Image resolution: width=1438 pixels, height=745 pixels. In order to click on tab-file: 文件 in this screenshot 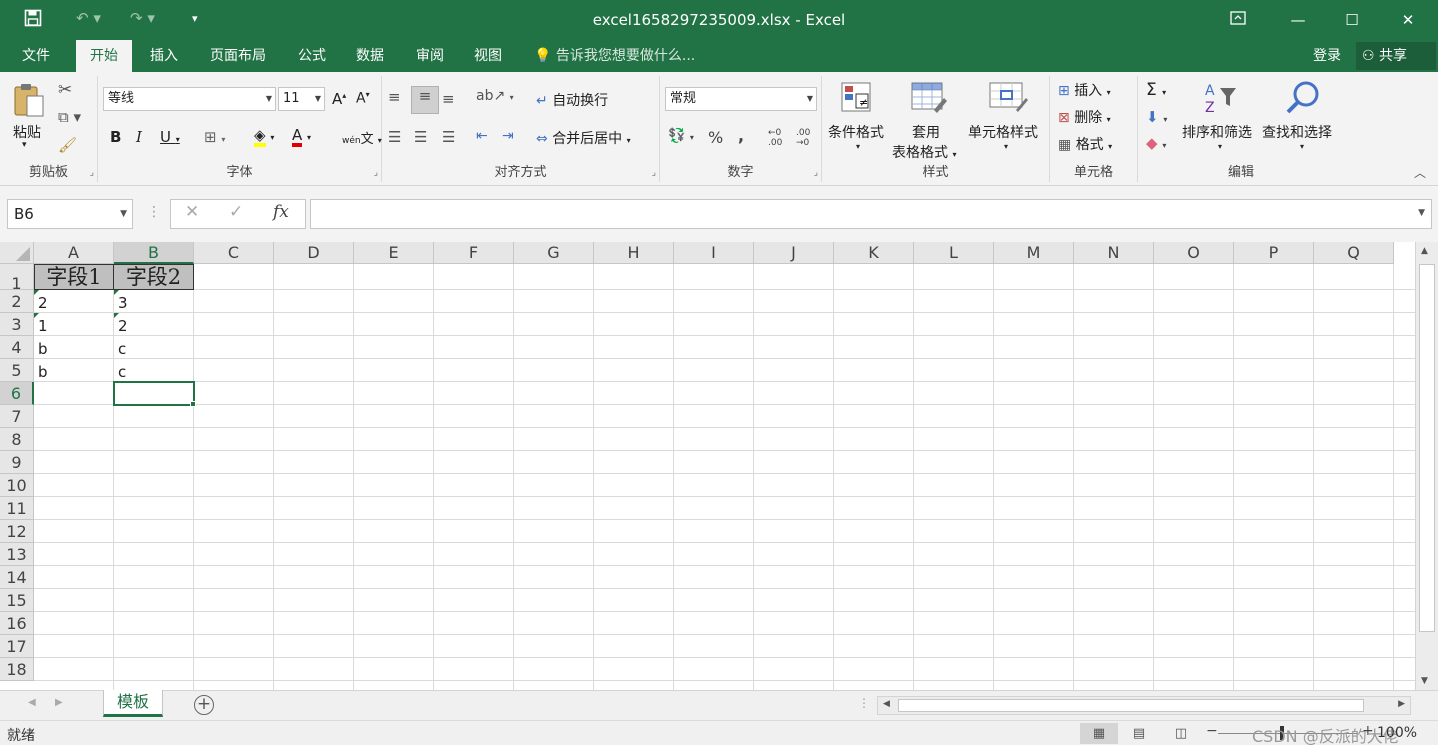, I will do `click(36, 56)`.